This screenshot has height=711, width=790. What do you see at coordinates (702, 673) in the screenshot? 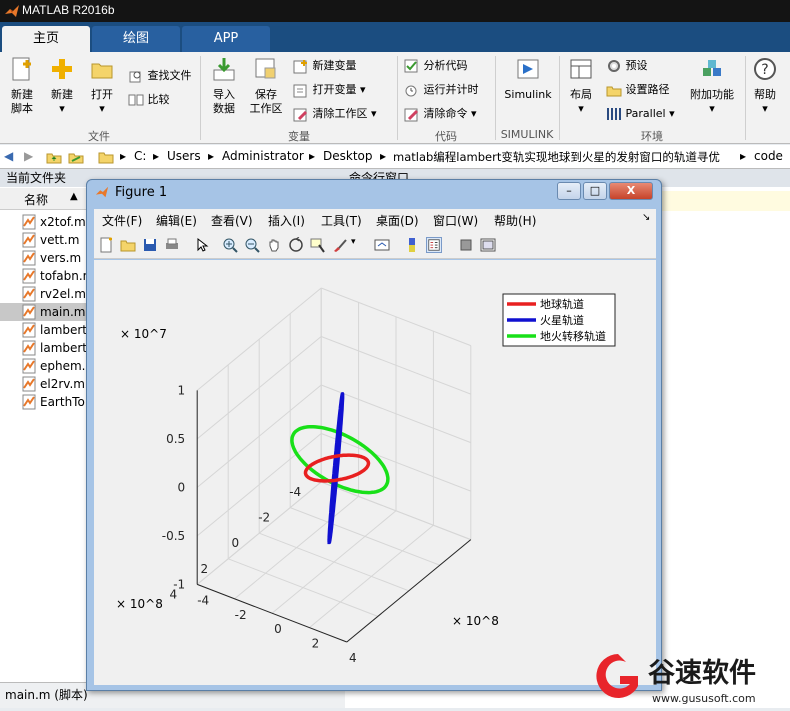
I see `watermark-text: 谷速软件` at bounding box center [702, 673].